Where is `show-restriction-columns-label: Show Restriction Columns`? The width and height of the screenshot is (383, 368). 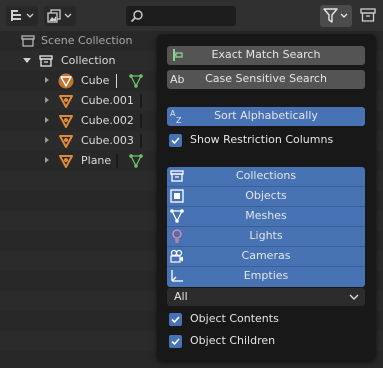 show-restriction-columns-label: Show Restriction Columns is located at coordinates (262, 139).